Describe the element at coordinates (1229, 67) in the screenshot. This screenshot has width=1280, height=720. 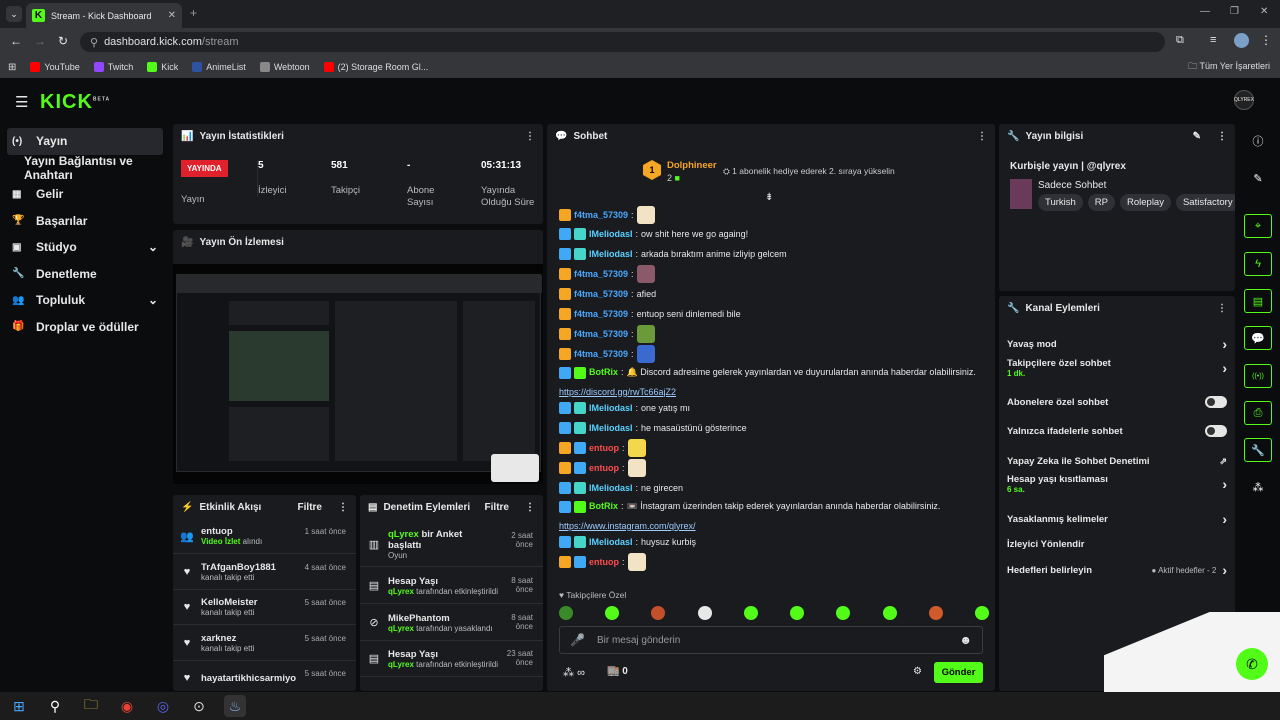
I see `all-bookmarks: 🗀 Tüm Yer İşaretleri` at that location.